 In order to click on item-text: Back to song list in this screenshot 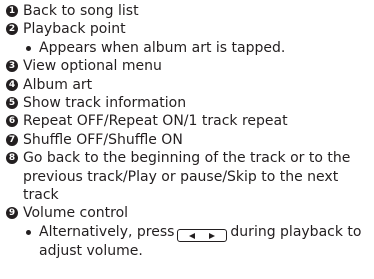, I will do `click(81, 11)`.